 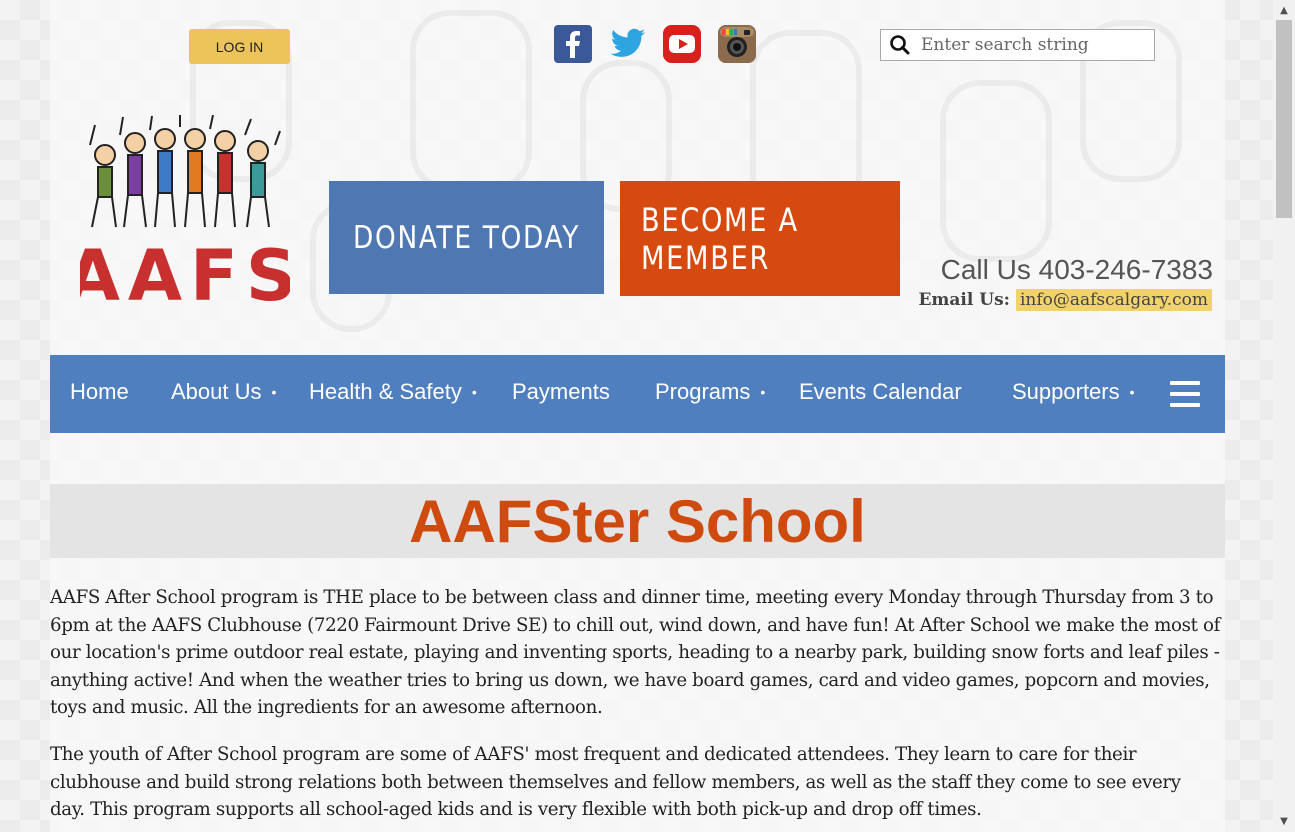 I want to click on page-title: AAFSter School, so click(x=637, y=521).